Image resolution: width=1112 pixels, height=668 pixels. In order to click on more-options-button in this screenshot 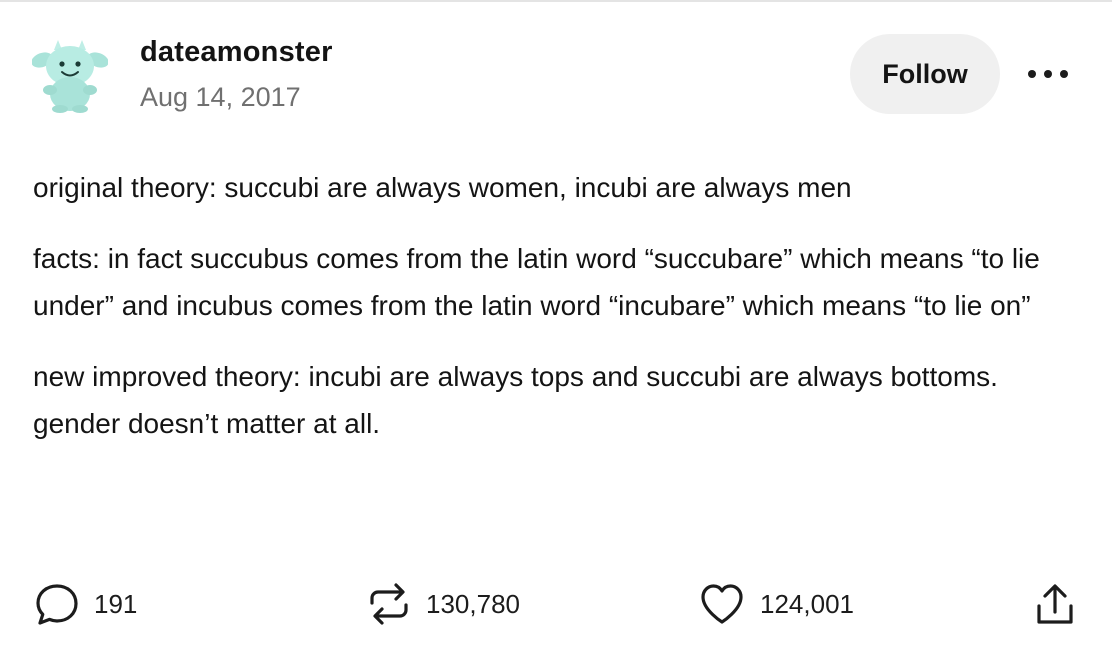, I will do `click(1048, 74)`.